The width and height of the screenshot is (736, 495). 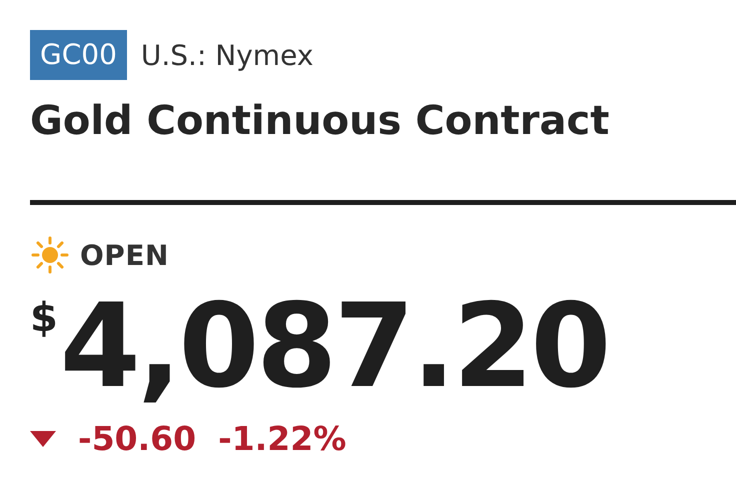 I want to click on ticker-badge: GC00, so click(x=78, y=55).